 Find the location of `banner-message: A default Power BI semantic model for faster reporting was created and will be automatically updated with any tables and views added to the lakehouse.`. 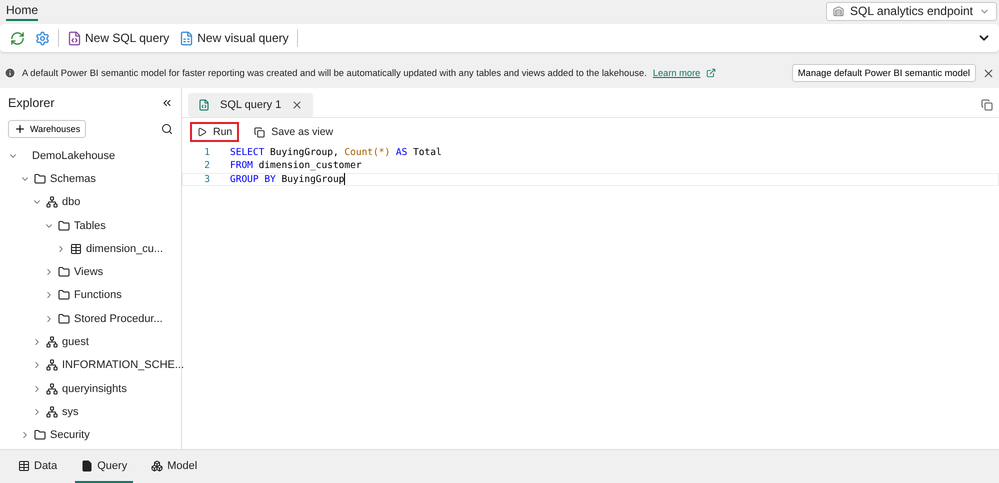

banner-message: A default Power BI semantic model for faster reporting was created and will be automatically updated with any tables and views added to the lakehouse. is located at coordinates (334, 73).